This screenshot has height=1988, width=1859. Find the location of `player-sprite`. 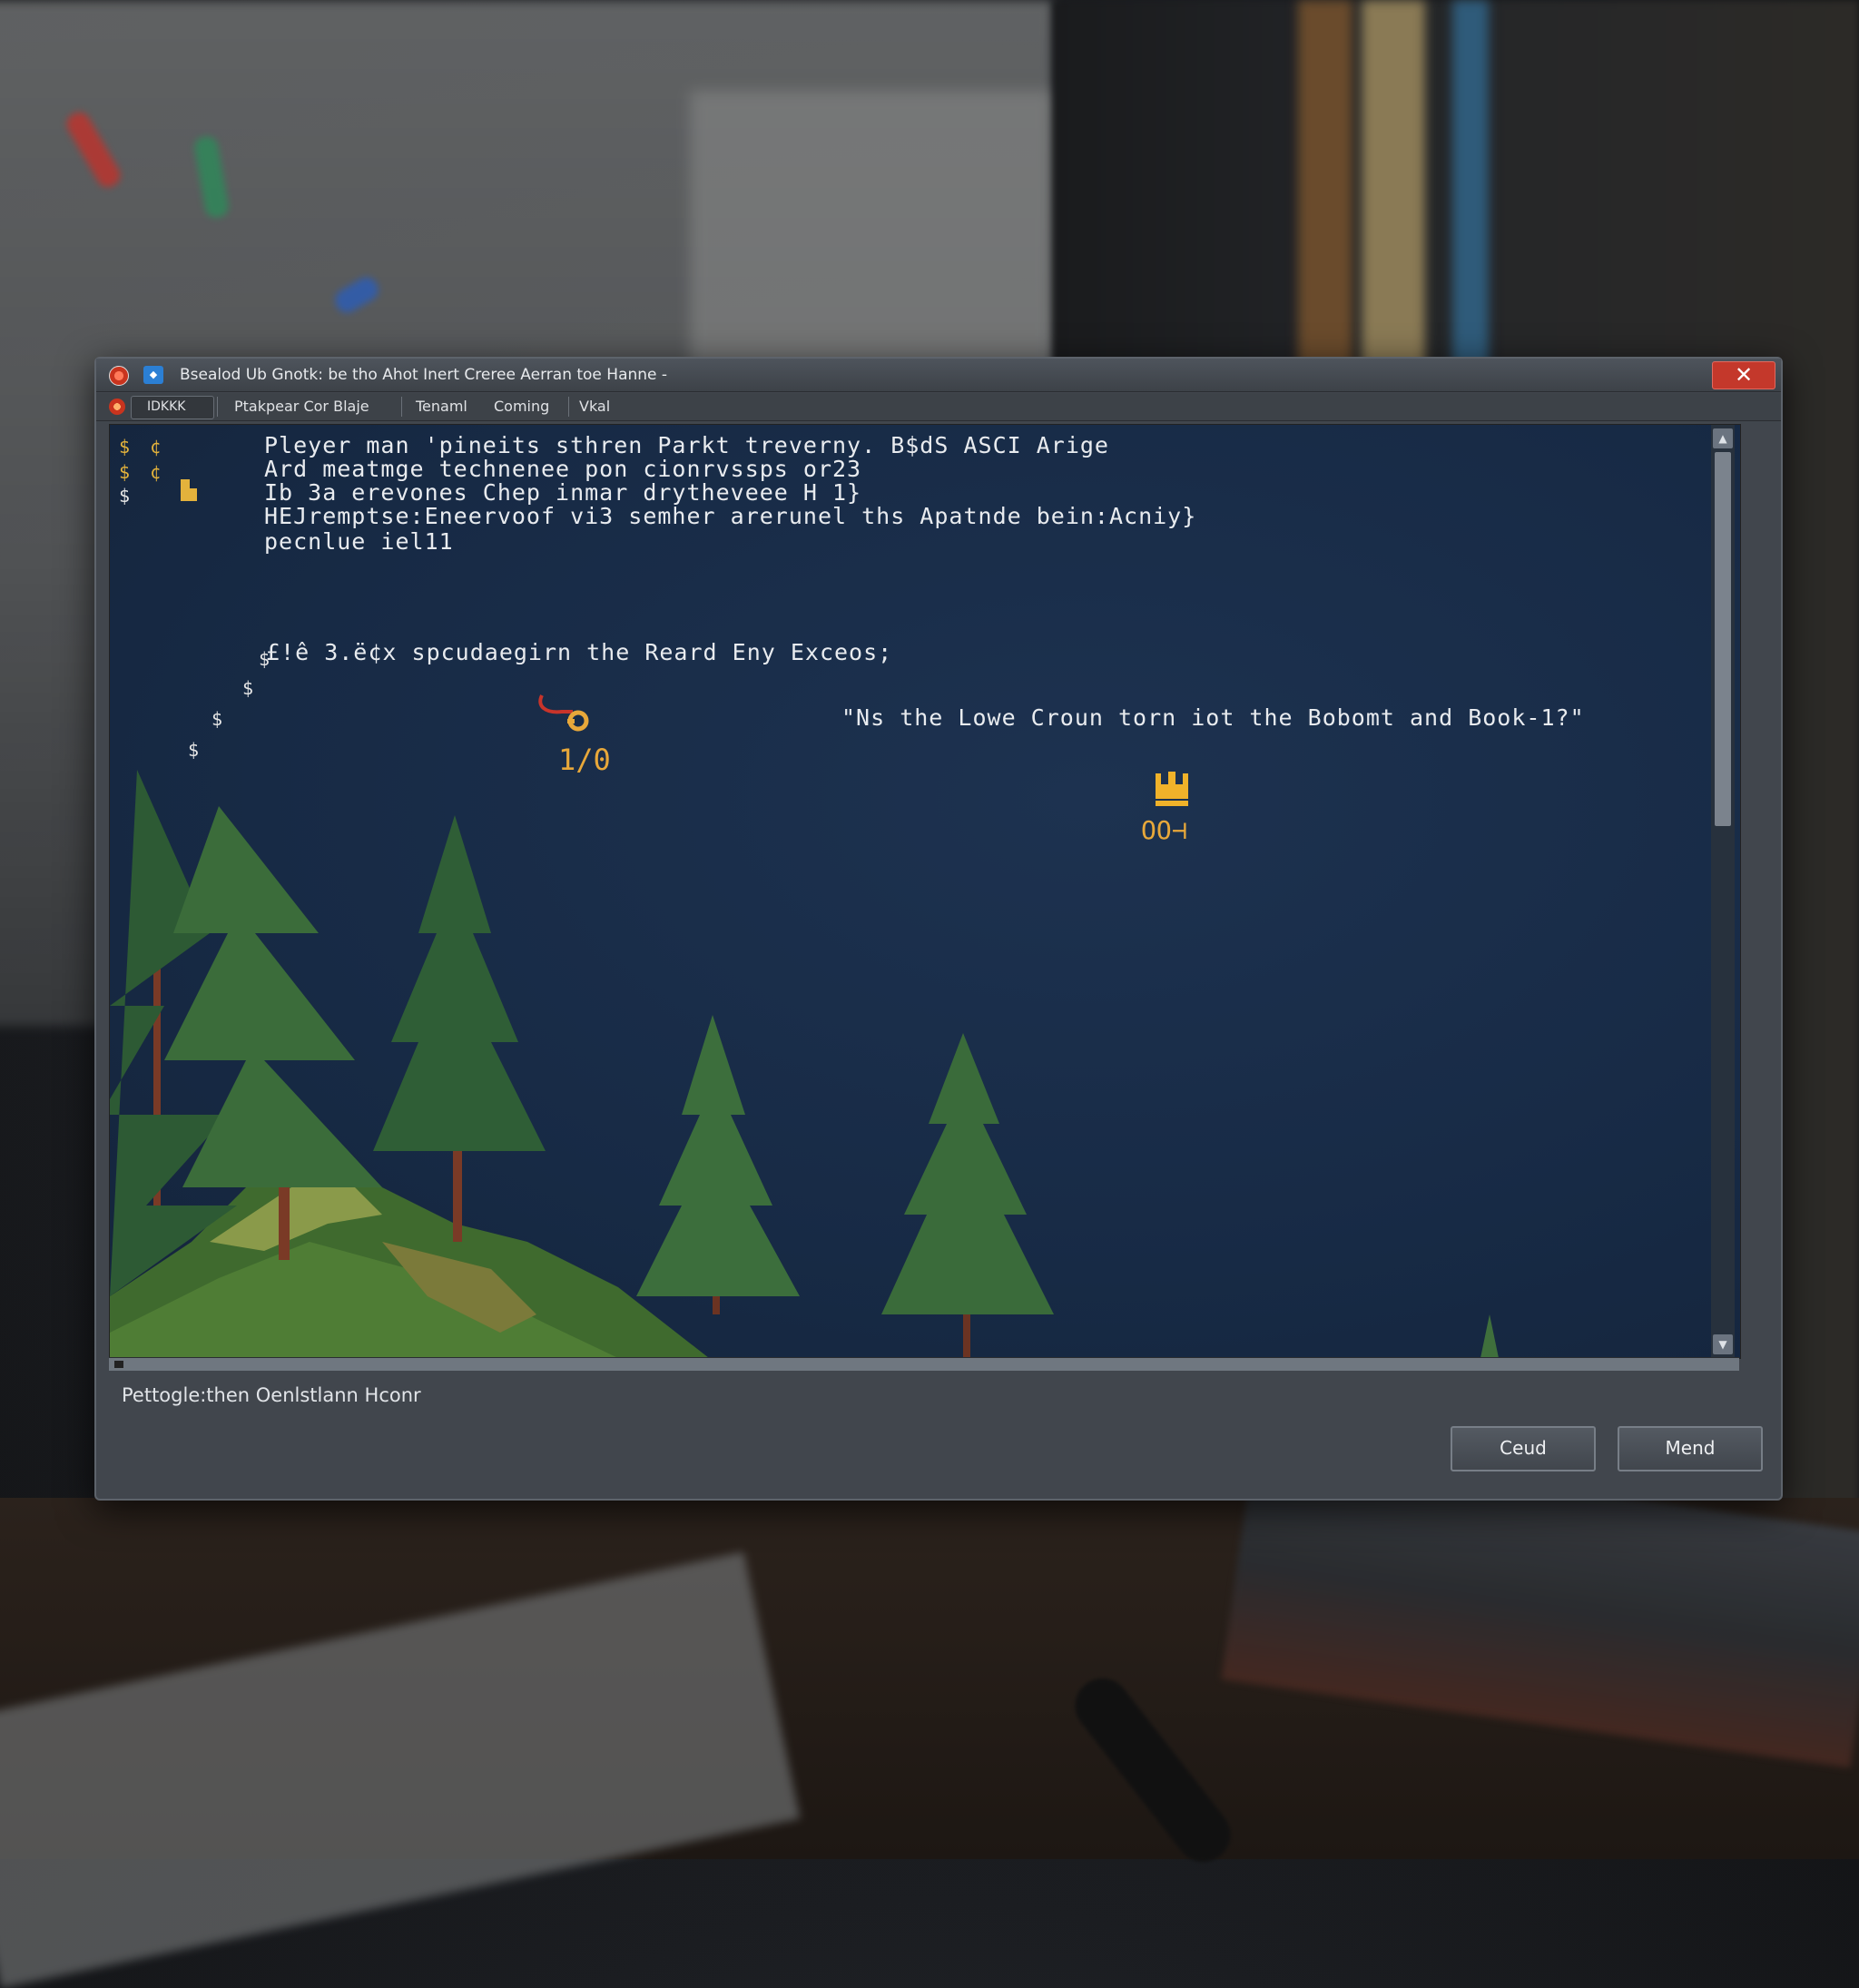

player-sprite is located at coordinates (189, 490).